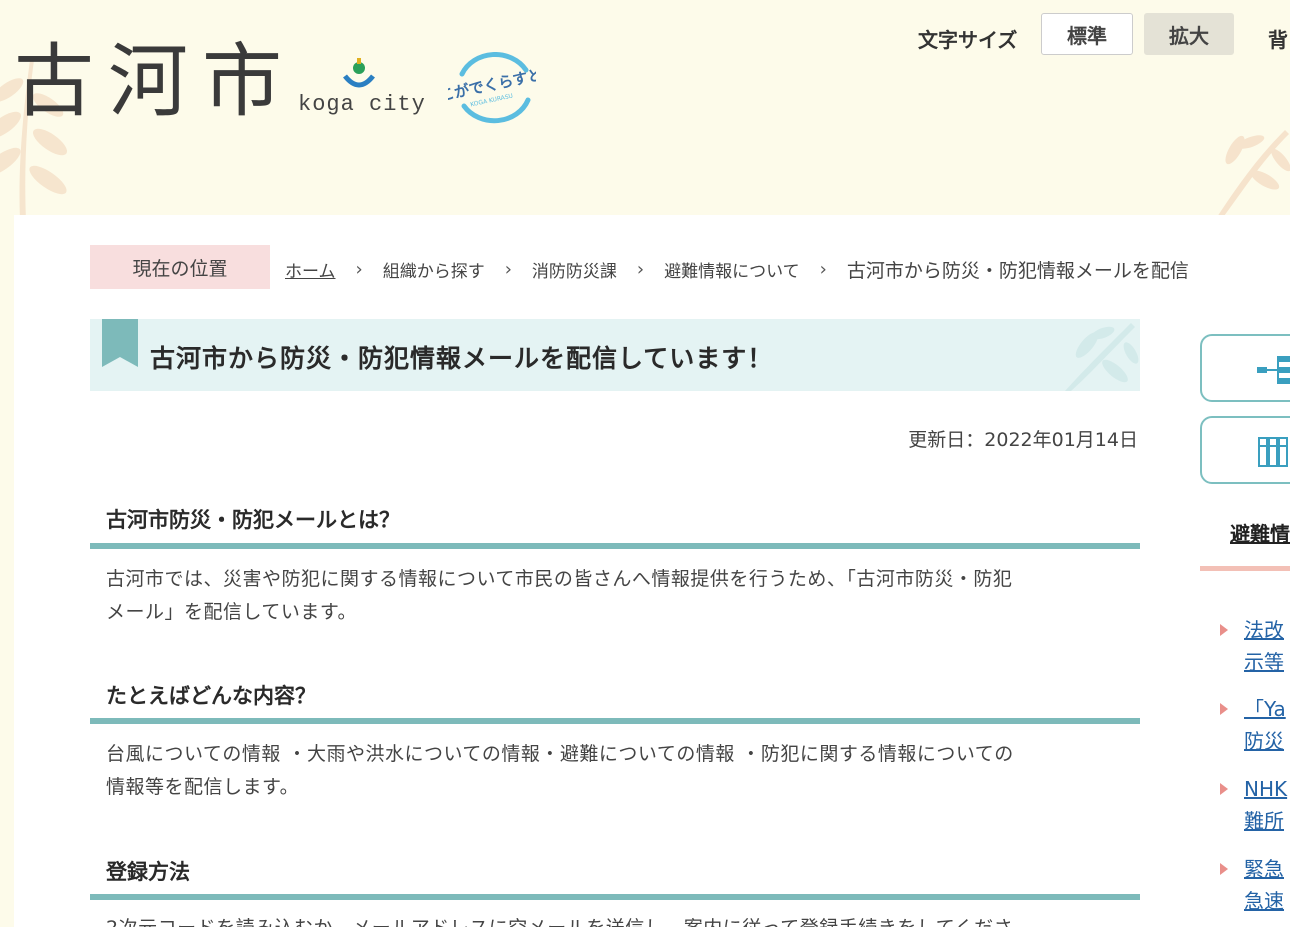 The image size is (1290, 927). Describe the element at coordinates (1245, 568) in the screenshot. I see `sidebar-heading-underline` at that location.